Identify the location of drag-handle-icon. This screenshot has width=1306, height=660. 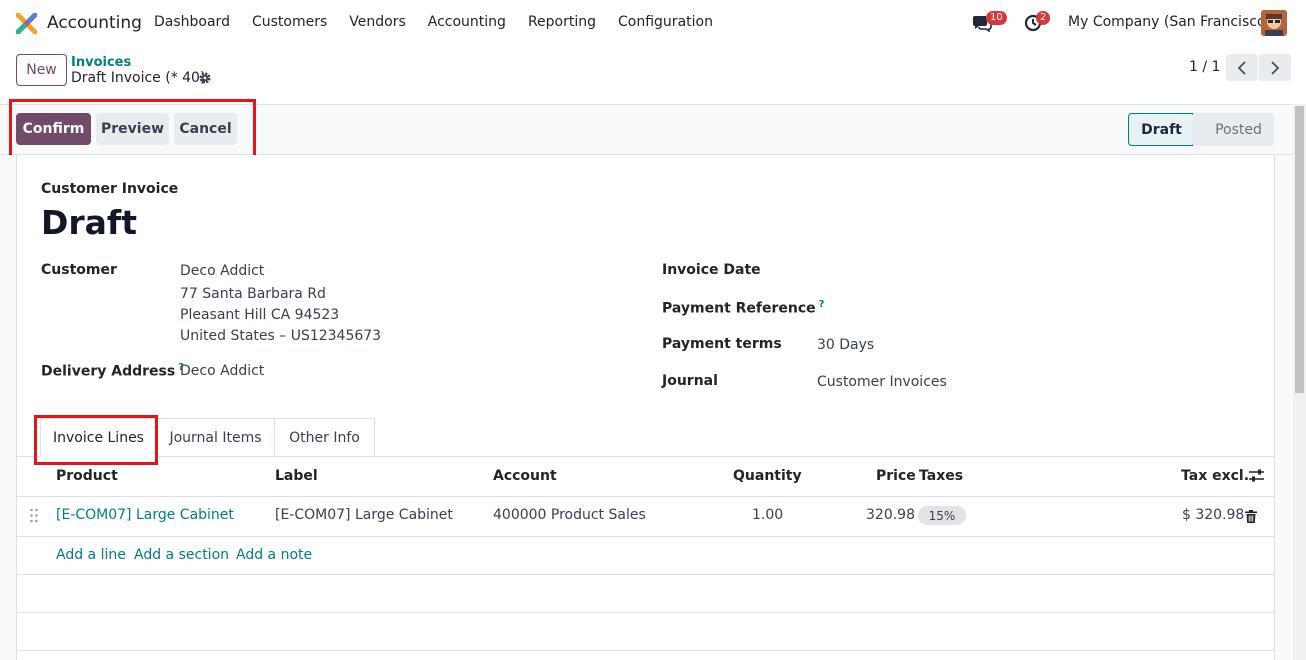
(34, 515).